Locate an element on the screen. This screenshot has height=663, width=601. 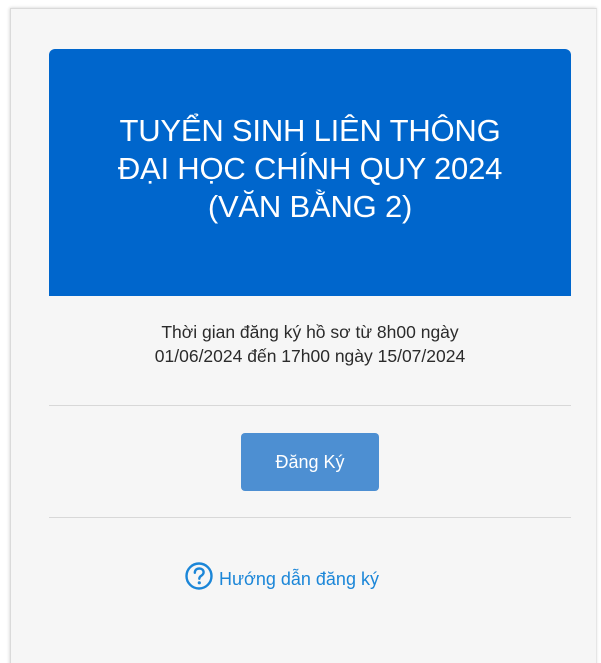
register-button: Đăng Ký is located at coordinates (310, 462).